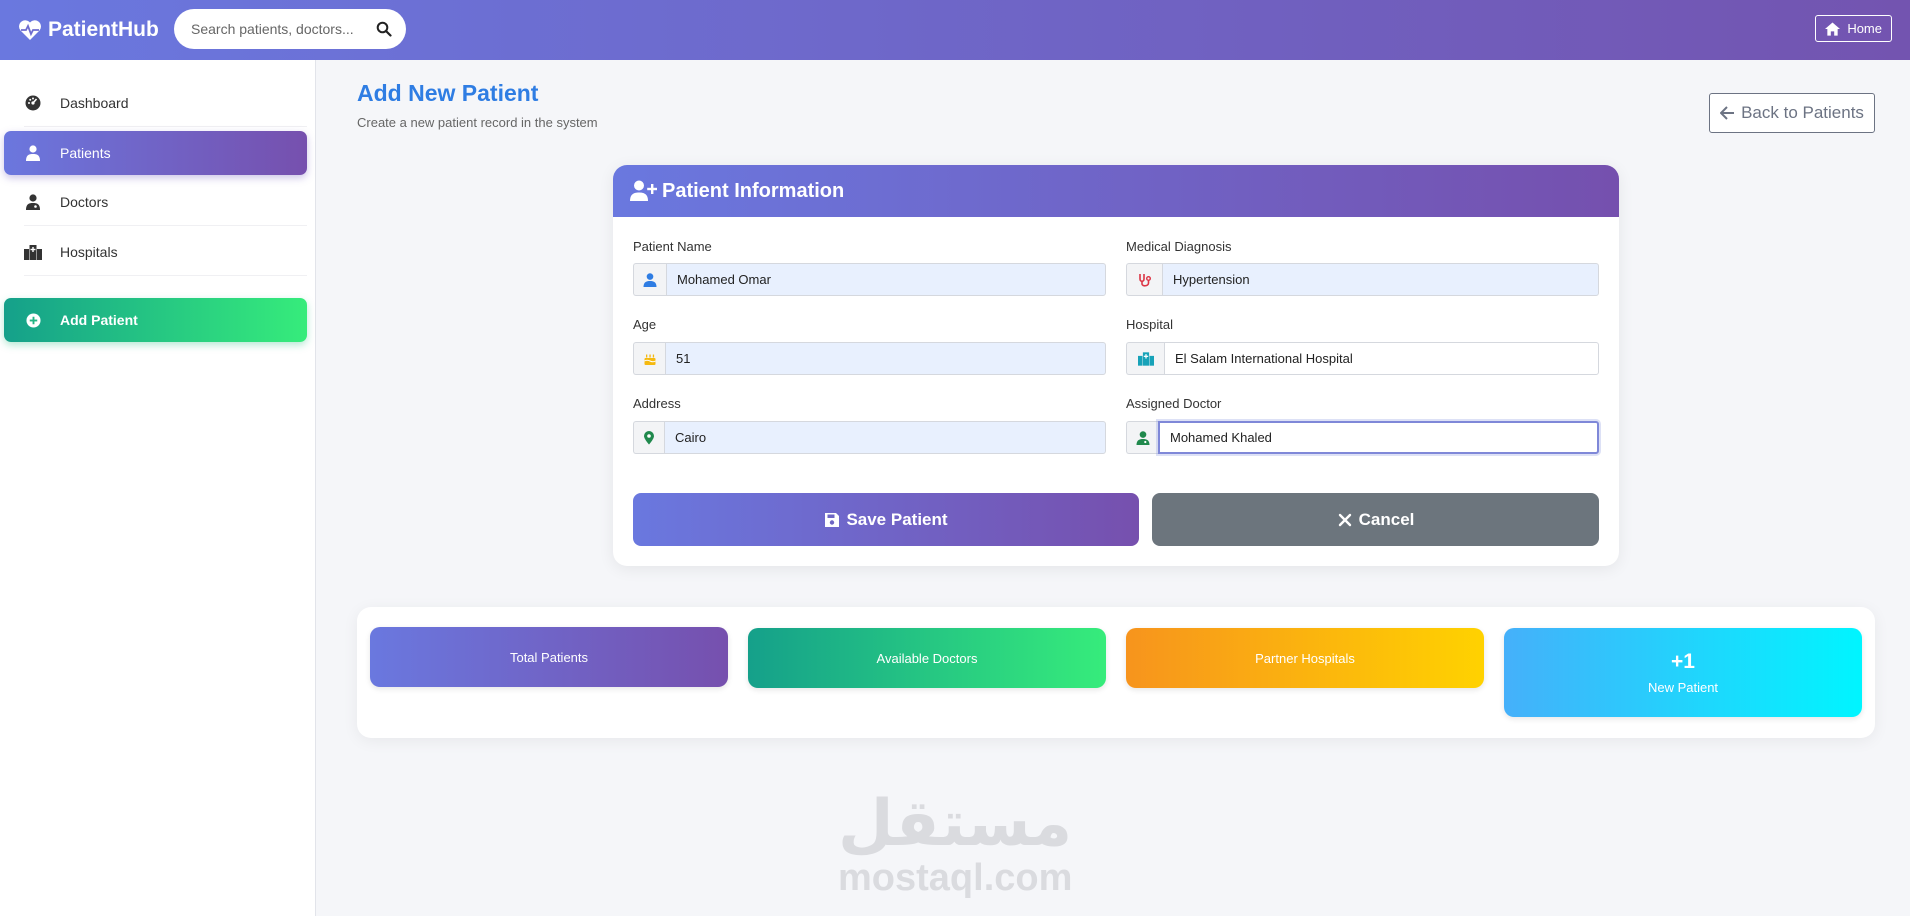  I want to click on brand-logo: PatientHub, so click(88, 30).